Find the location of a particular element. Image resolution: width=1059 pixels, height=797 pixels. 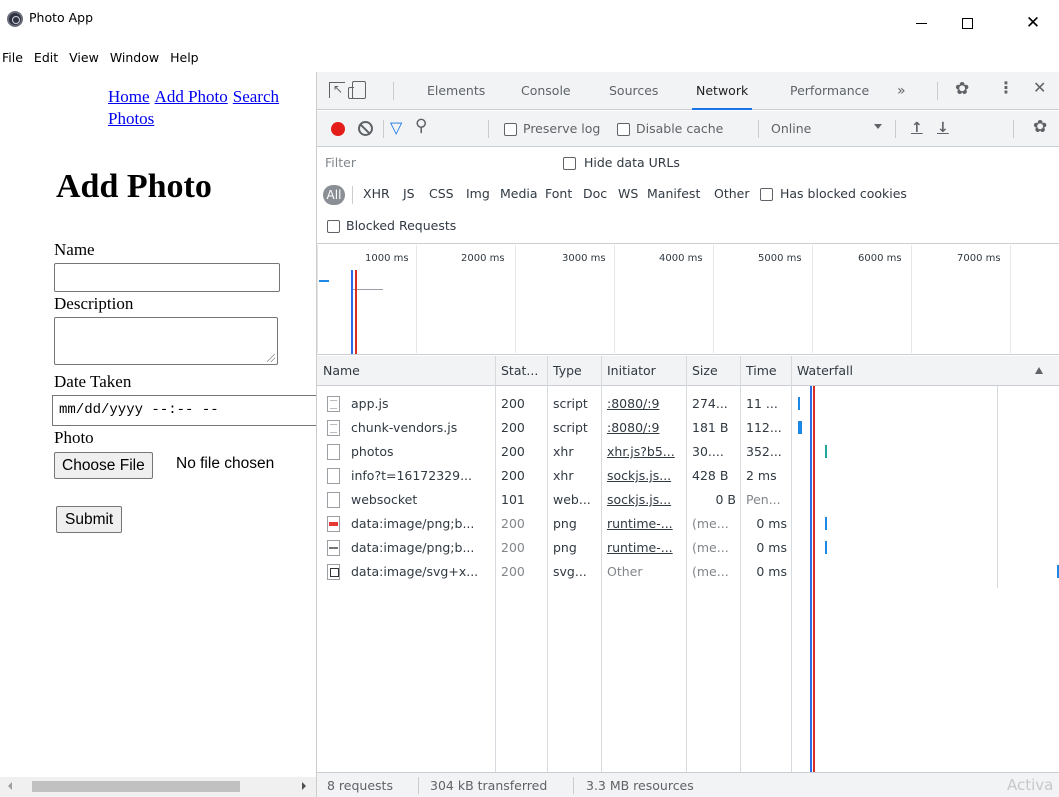

menu-edit: Edit is located at coordinates (46, 58).